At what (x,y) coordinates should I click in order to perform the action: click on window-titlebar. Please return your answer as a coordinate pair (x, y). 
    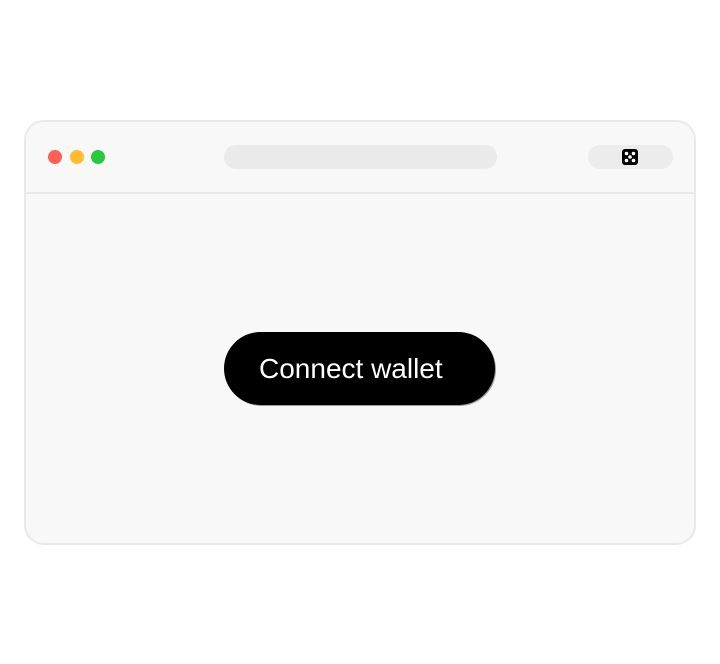
    Looking at the image, I should click on (360, 158).